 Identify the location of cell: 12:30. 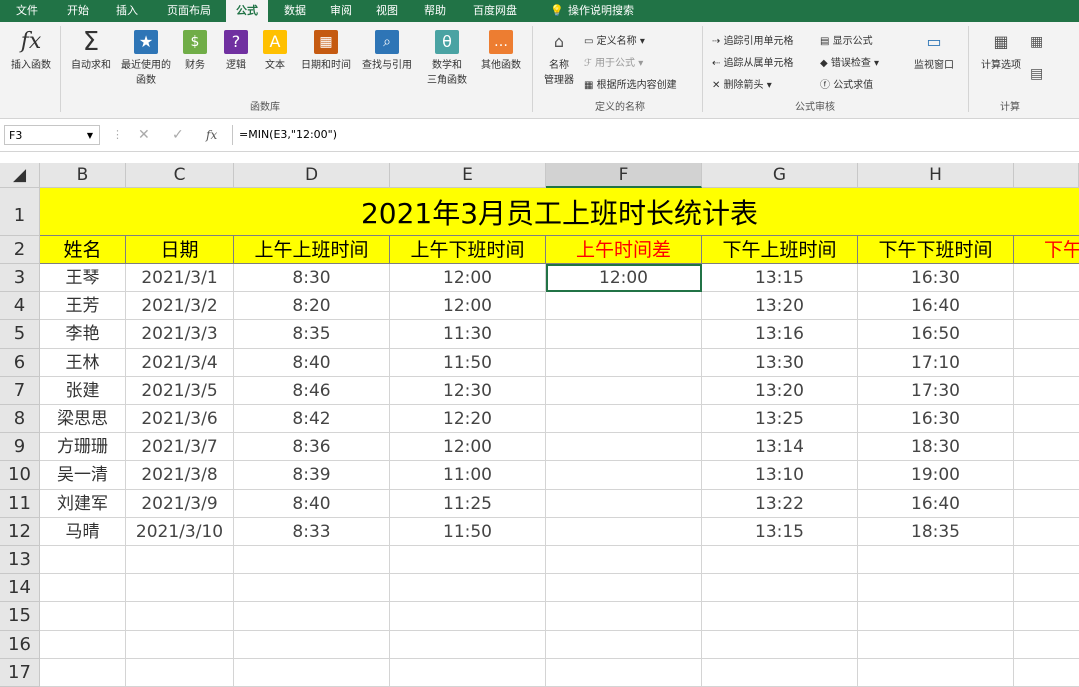
(468, 390).